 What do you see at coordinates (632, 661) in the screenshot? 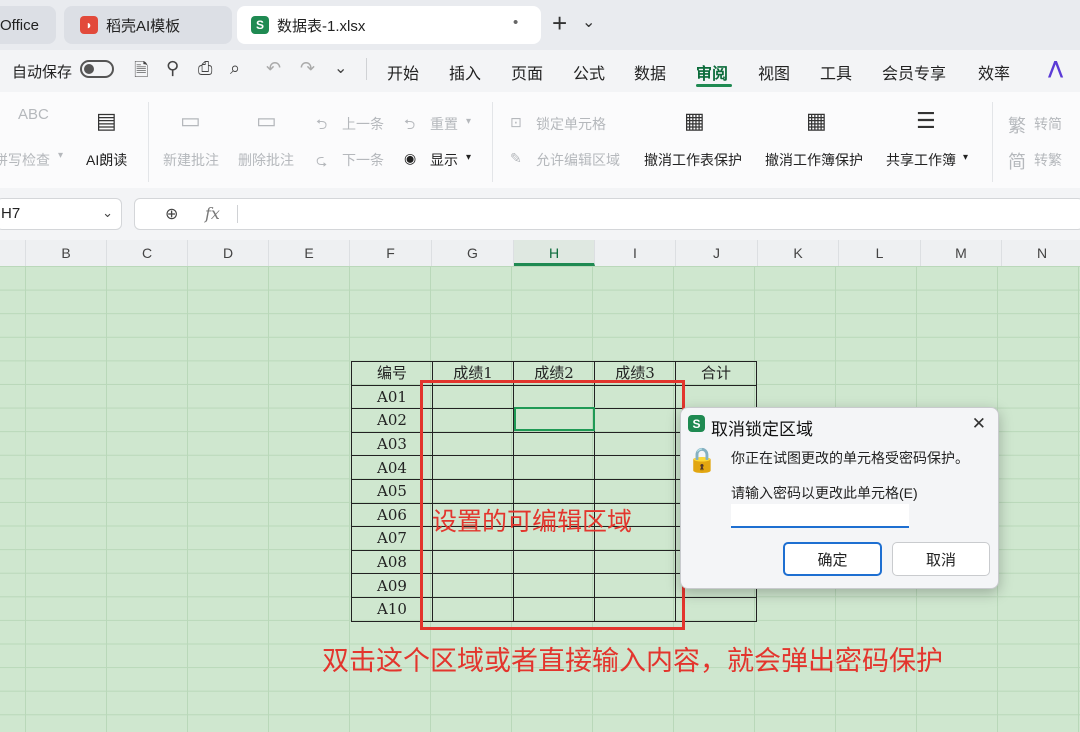
I see `instruction-annotation: 双击这个区域或者直接输入内容，就会弹出密码保护` at bounding box center [632, 661].